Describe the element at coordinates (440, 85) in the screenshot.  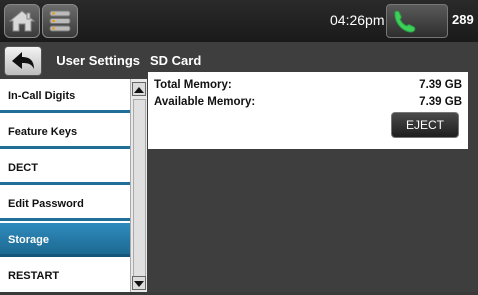
I see `total-memory-value: 7.39 GB` at that location.